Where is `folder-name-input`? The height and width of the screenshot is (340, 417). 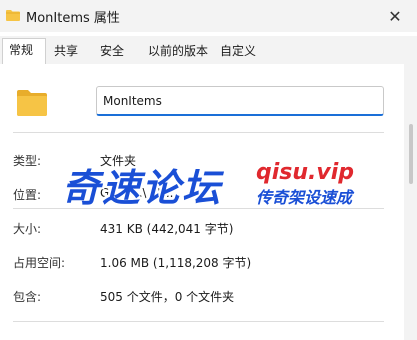 folder-name-input is located at coordinates (240, 101).